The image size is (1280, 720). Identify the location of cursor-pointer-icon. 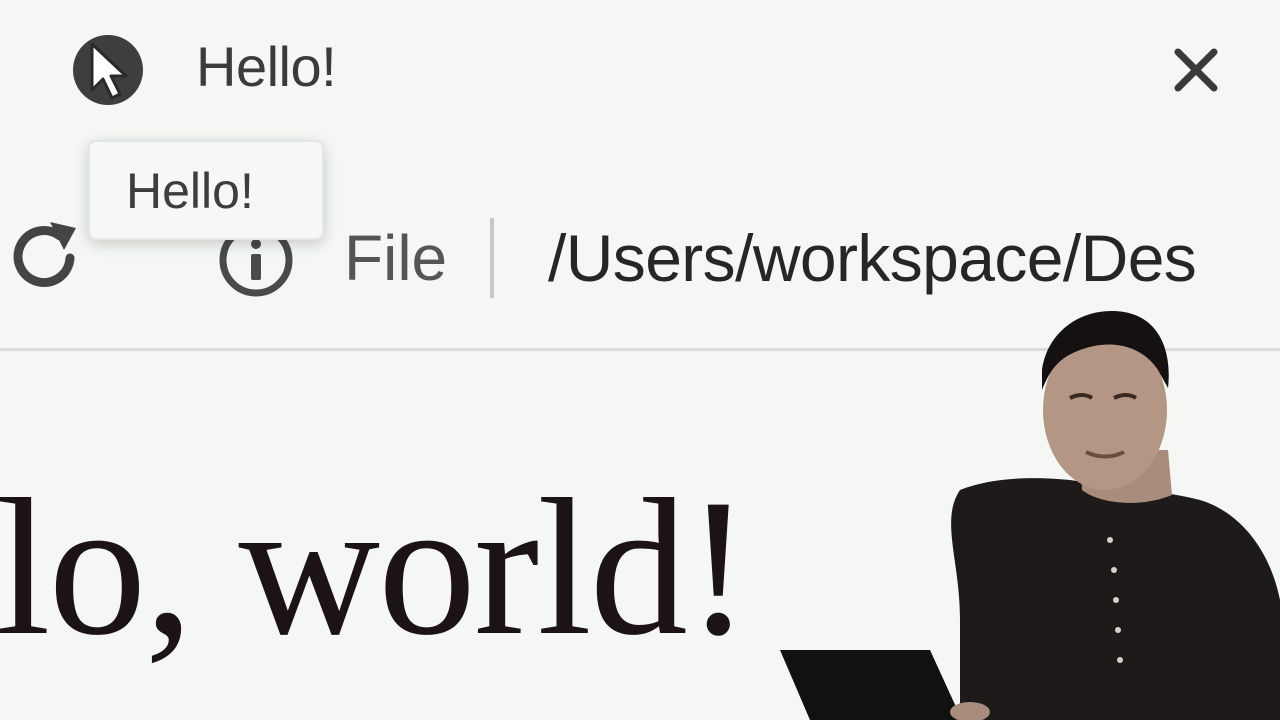
(108, 70).